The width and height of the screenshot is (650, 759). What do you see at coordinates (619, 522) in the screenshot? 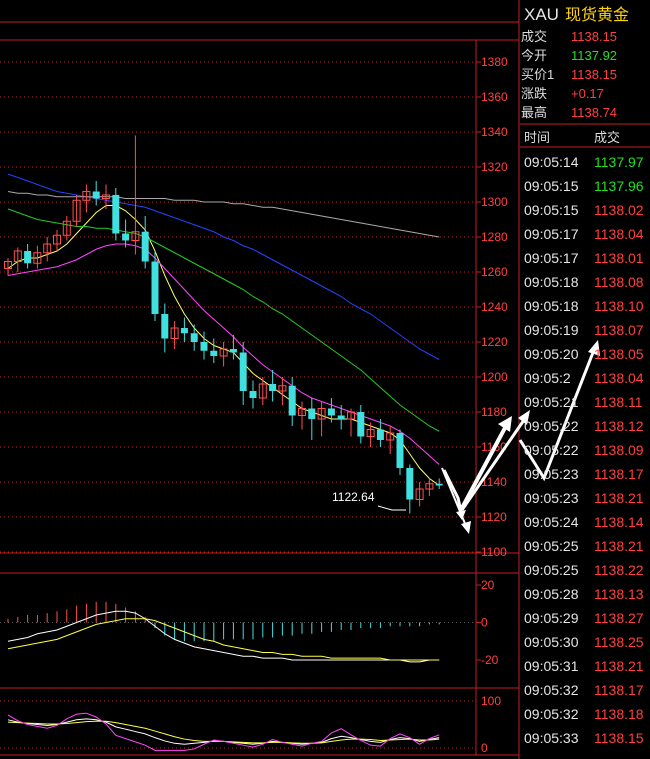
I see `tick-price: 1138.14` at bounding box center [619, 522].